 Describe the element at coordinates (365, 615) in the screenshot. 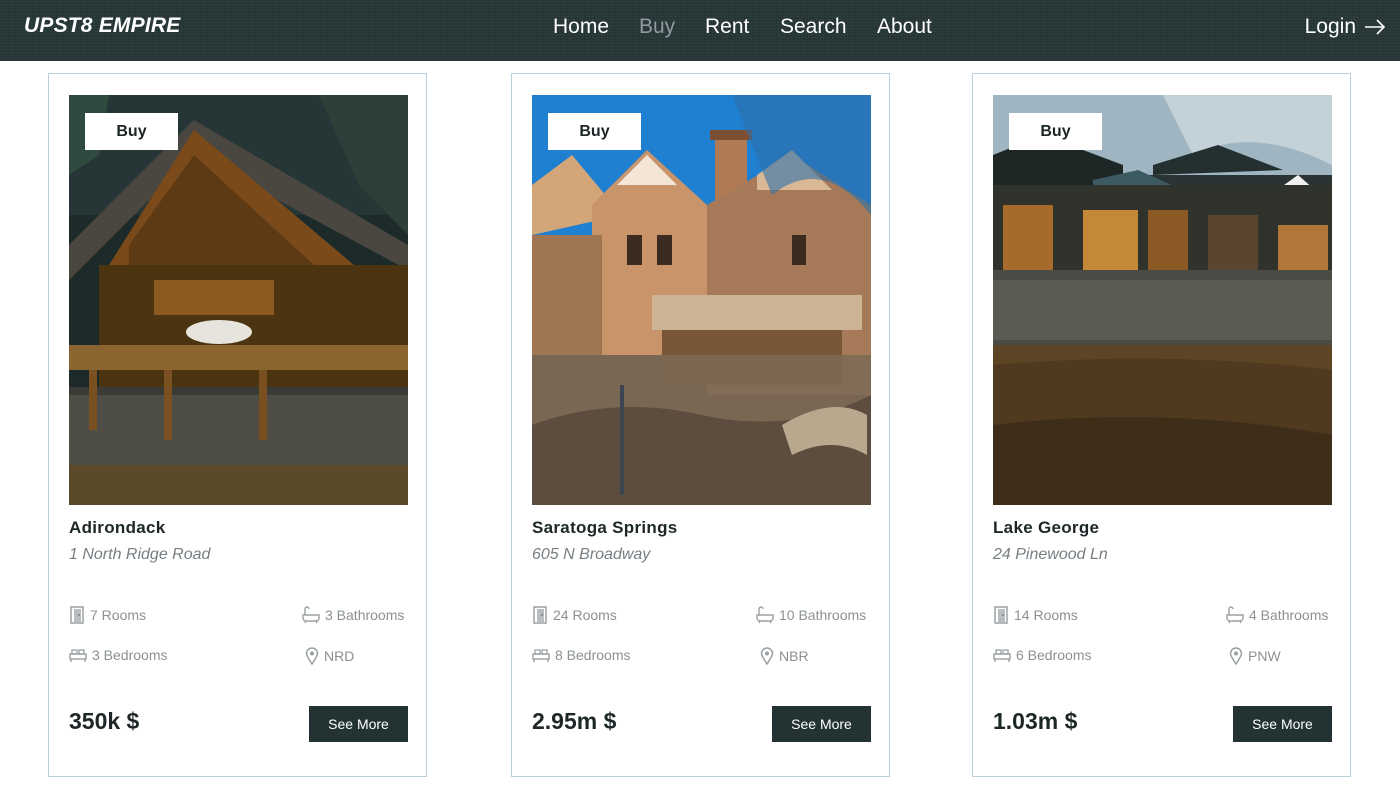

I see `bathrooms-label: 3 Bathrooms` at that location.